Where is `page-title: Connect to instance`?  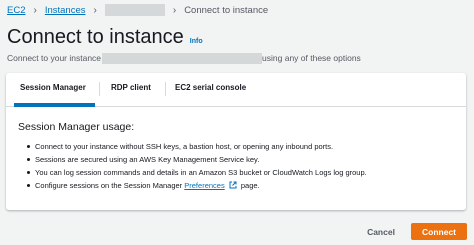
page-title: Connect to instance is located at coordinates (95, 37).